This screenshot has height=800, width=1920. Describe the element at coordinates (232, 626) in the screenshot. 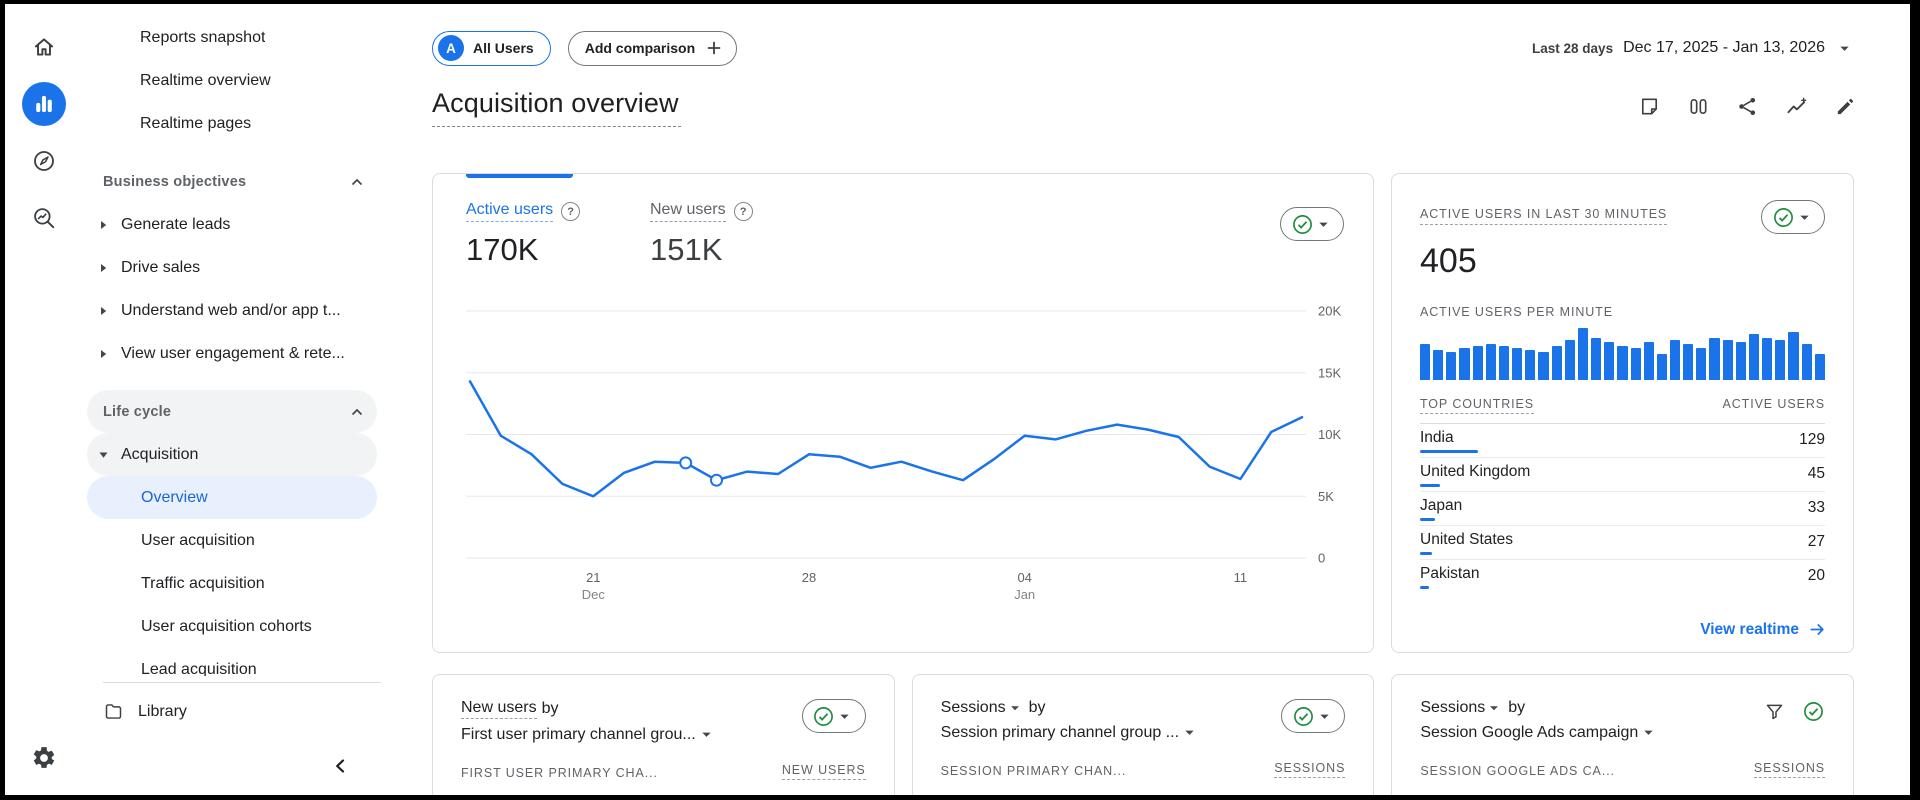

I see `sidebar-item-user-acquisition-cohorts: User acquisition cohorts` at that location.